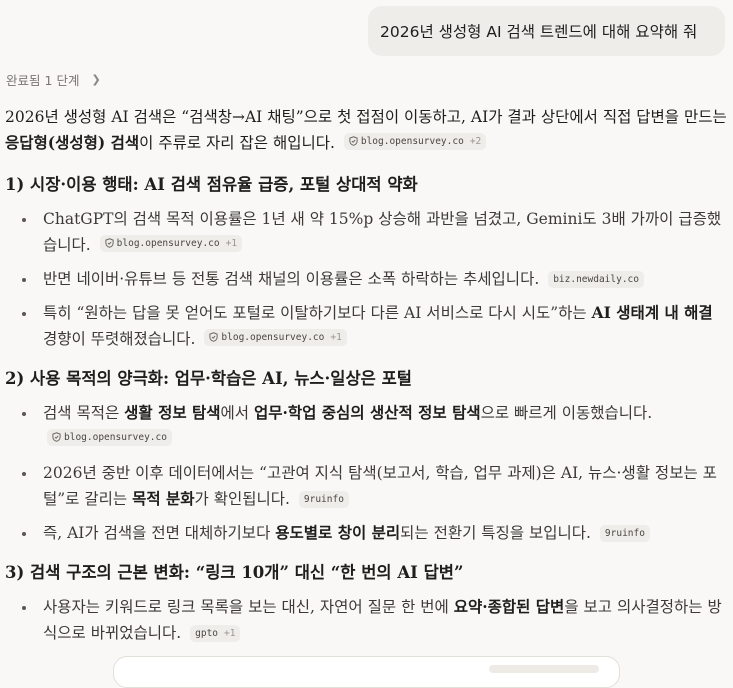 The image size is (733, 688). I want to click on bullet-bold: 생활 정보 탐색, so click(172, 412).